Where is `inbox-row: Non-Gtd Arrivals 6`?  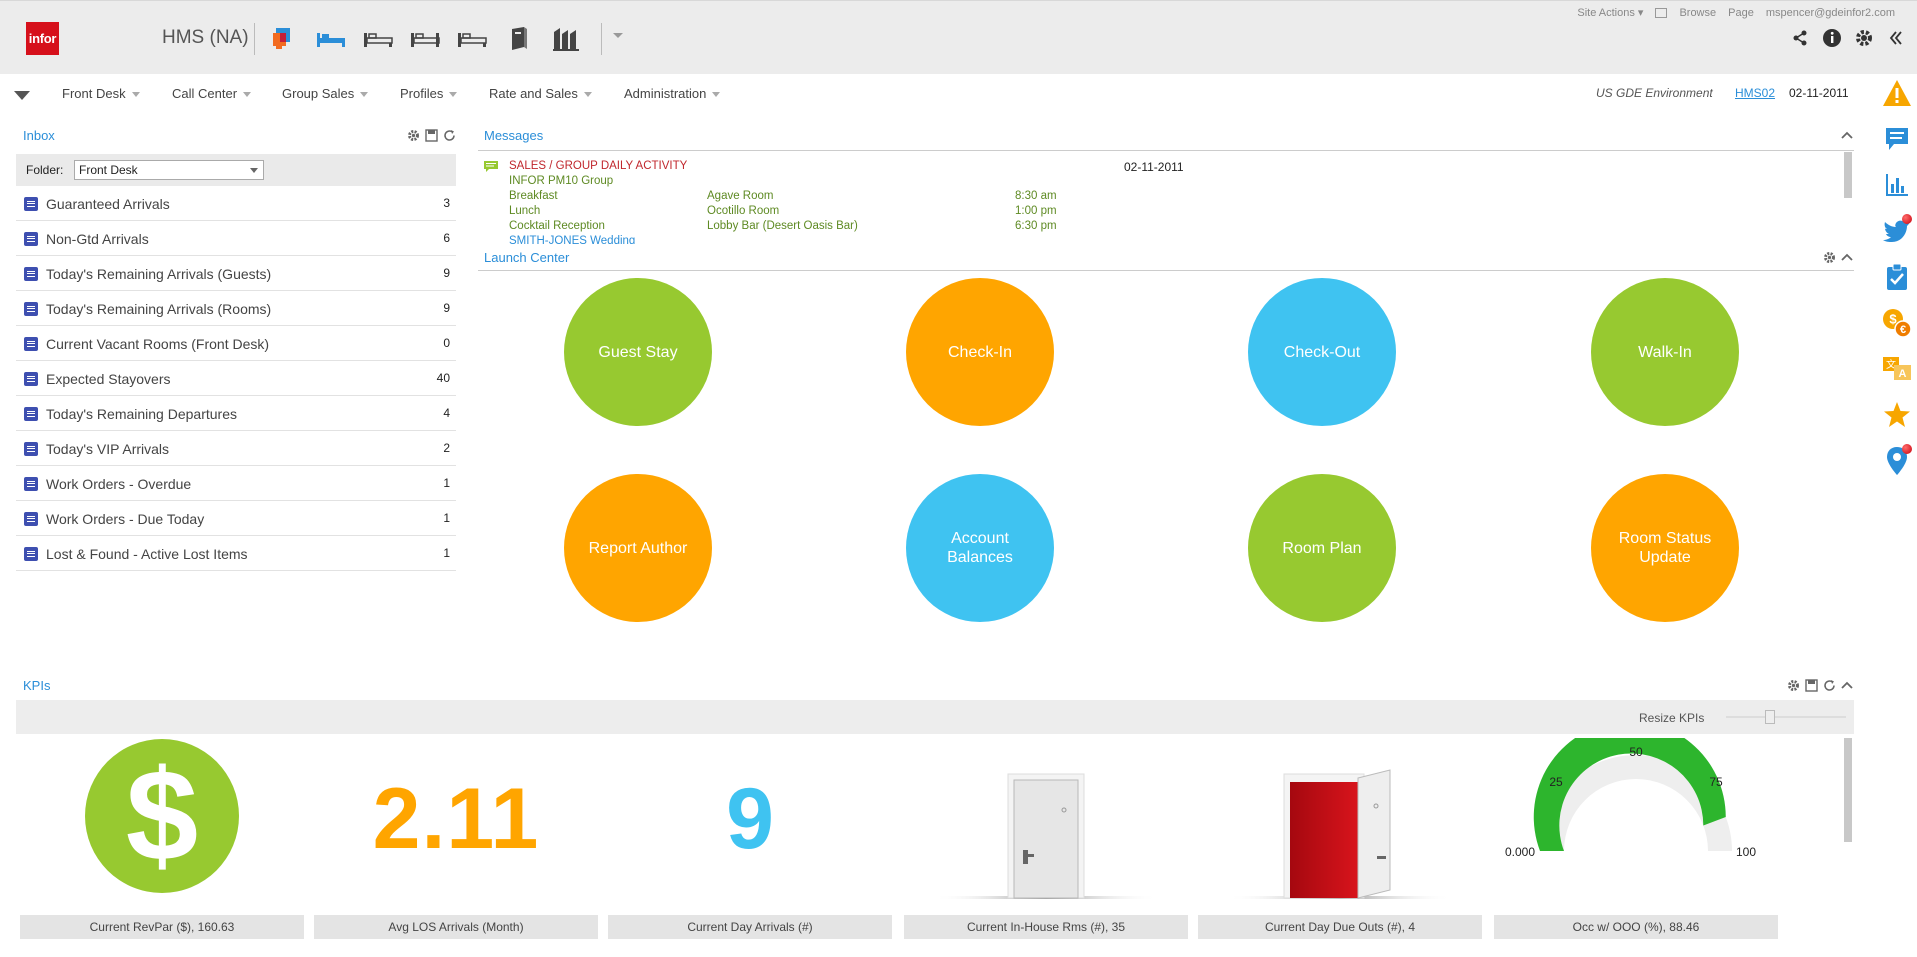
inbox-row: Non-Gtd Arrivals 6 is located at coordinates (236, 238).